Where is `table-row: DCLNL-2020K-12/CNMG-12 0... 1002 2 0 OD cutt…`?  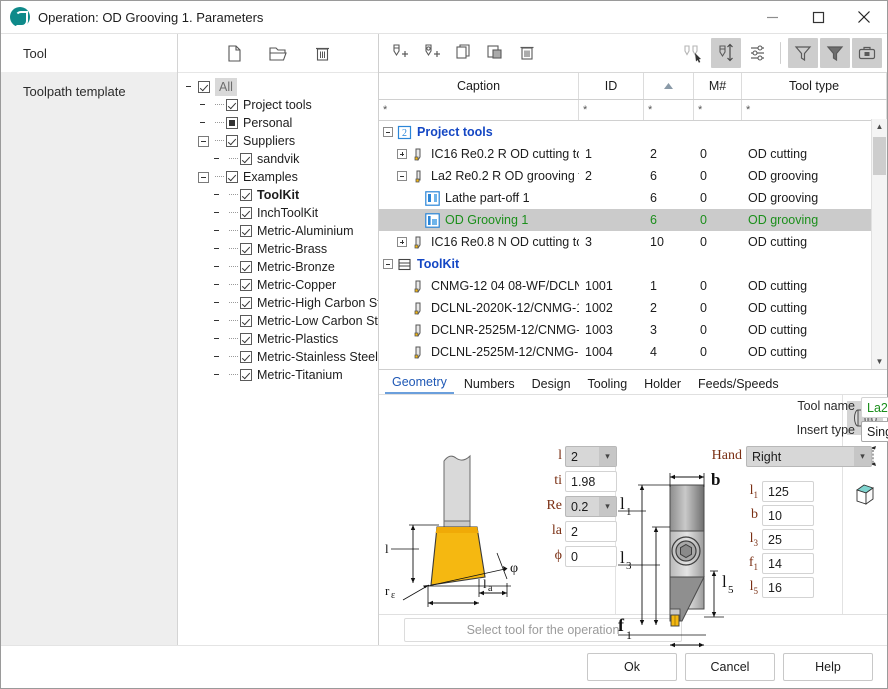 table-row: DCLNL-2020K-12/CNMG-12 0... 1002 2 0 OD cutt… is located at coordinates (633, 308).